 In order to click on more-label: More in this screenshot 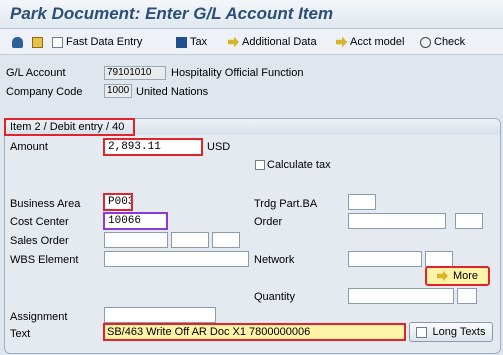, I will do `click(465, 276)`.